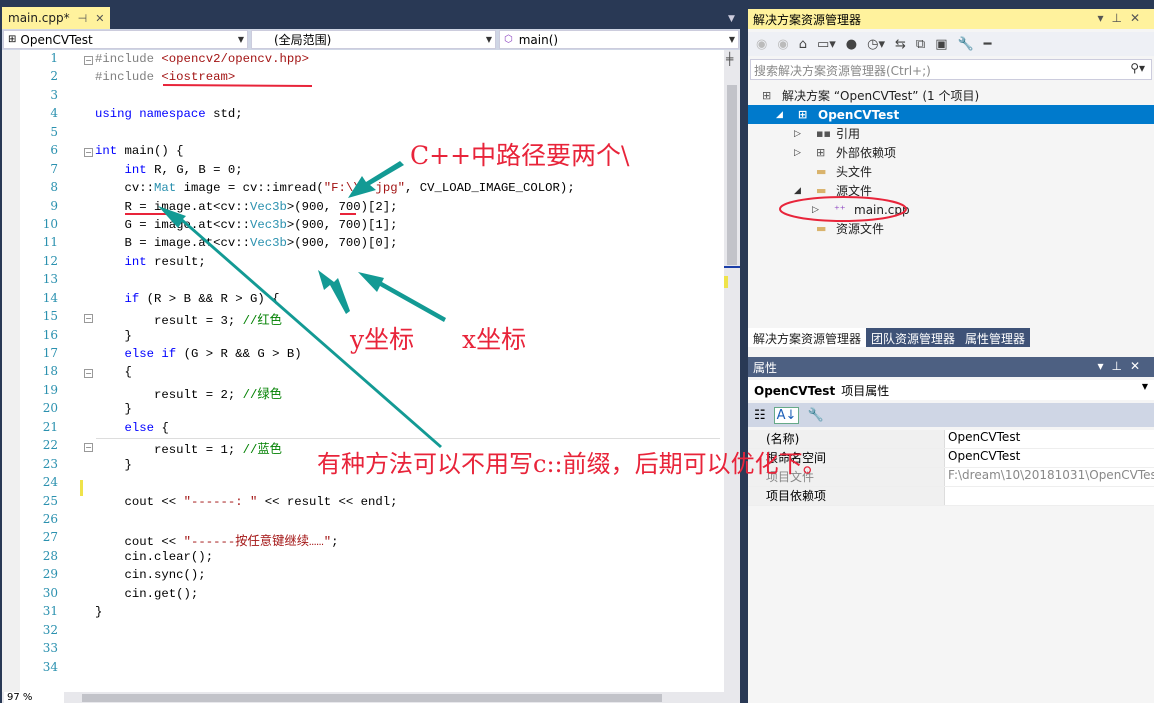  Describe the element at coordinates (731, 19) in the screenshot. I see `tab-overflow-icon: ▼` at that location.